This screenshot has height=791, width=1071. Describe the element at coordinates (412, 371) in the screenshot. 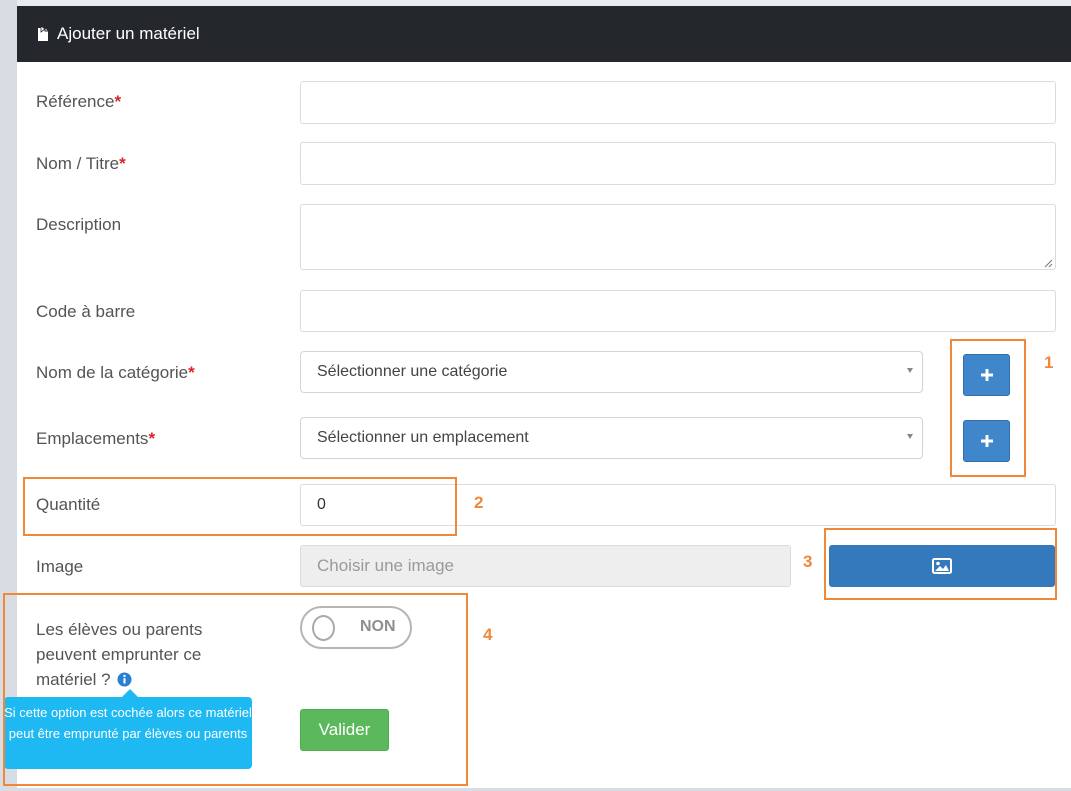

I see `category-select-value: Sélectionner une catégorie` at that location.